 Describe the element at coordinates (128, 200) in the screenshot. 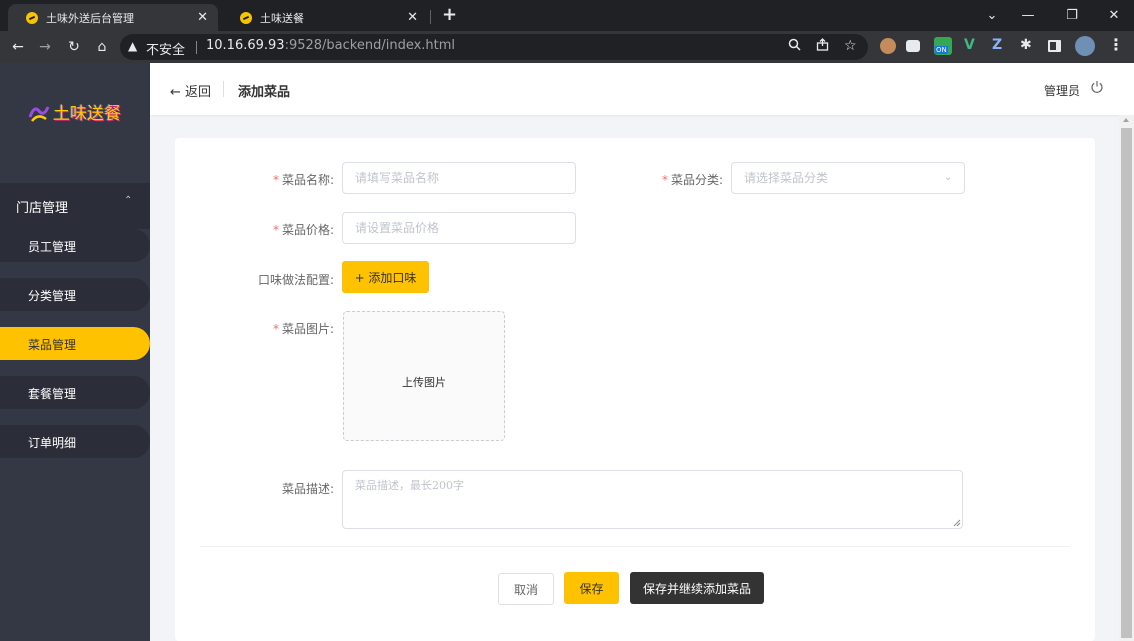

I see `chevron-up-icon: ⌃` at that location.